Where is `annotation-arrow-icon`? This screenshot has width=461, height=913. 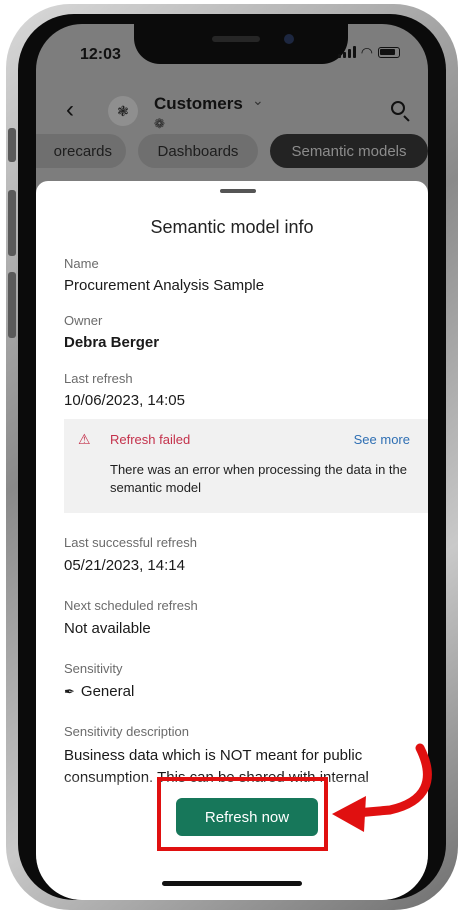 annotation-arrow-icon is located at coordinates (382, 787).